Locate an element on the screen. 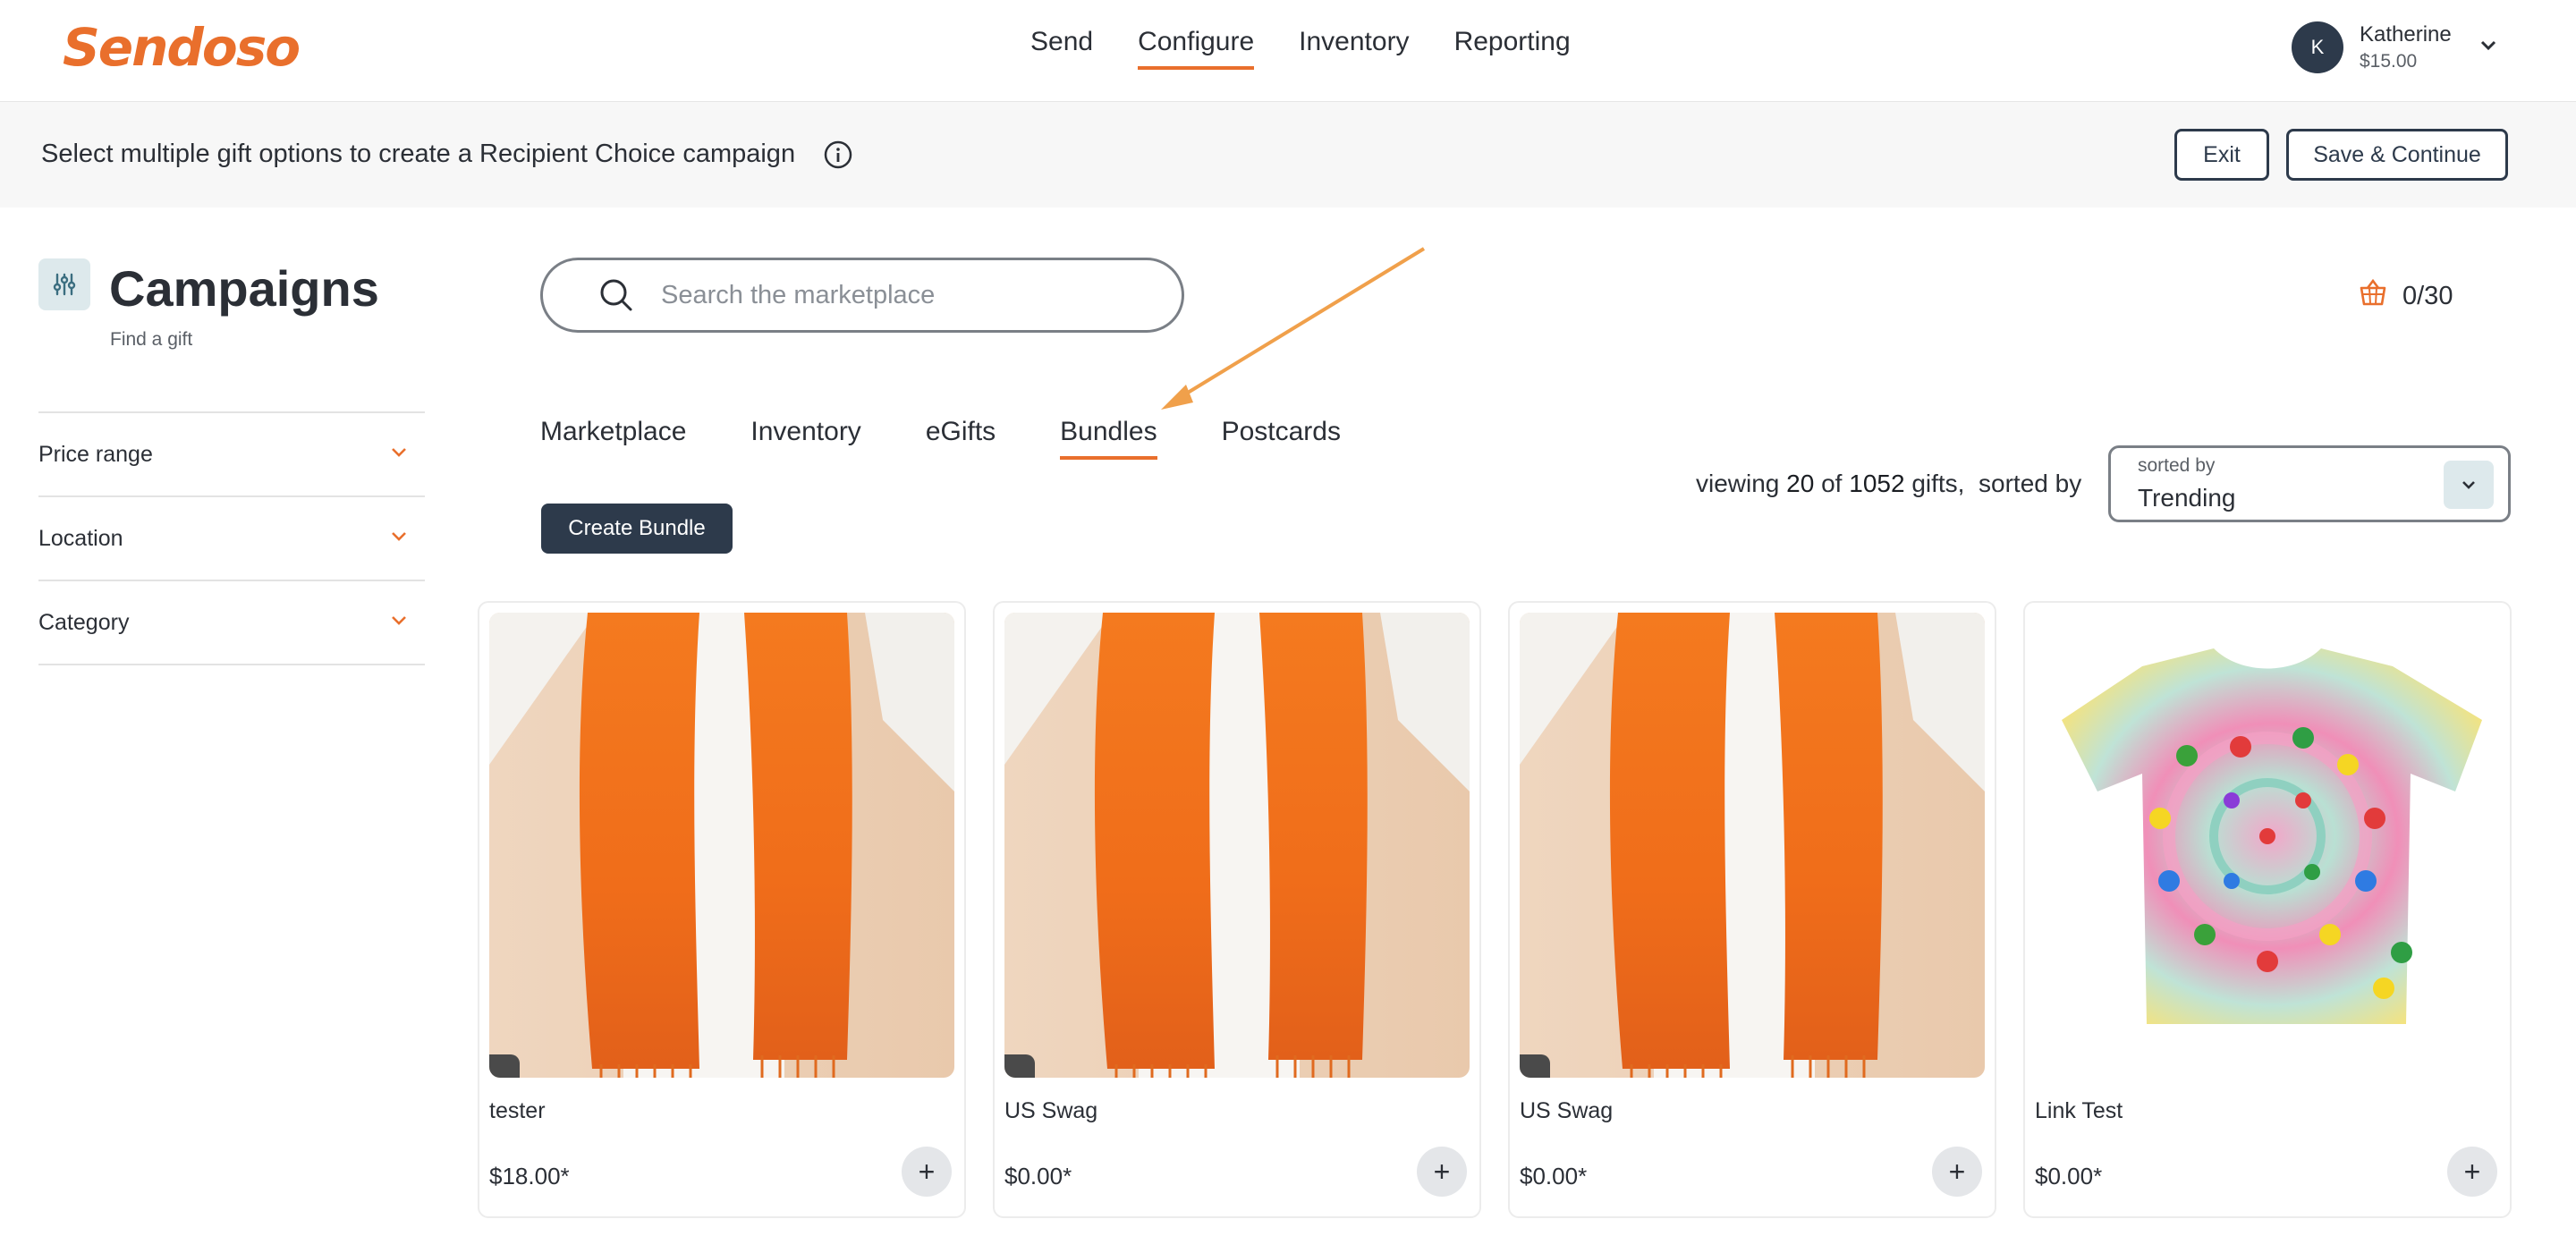 The image size is (2576, 1236). filters-icon is located at coordinates (64, 284).